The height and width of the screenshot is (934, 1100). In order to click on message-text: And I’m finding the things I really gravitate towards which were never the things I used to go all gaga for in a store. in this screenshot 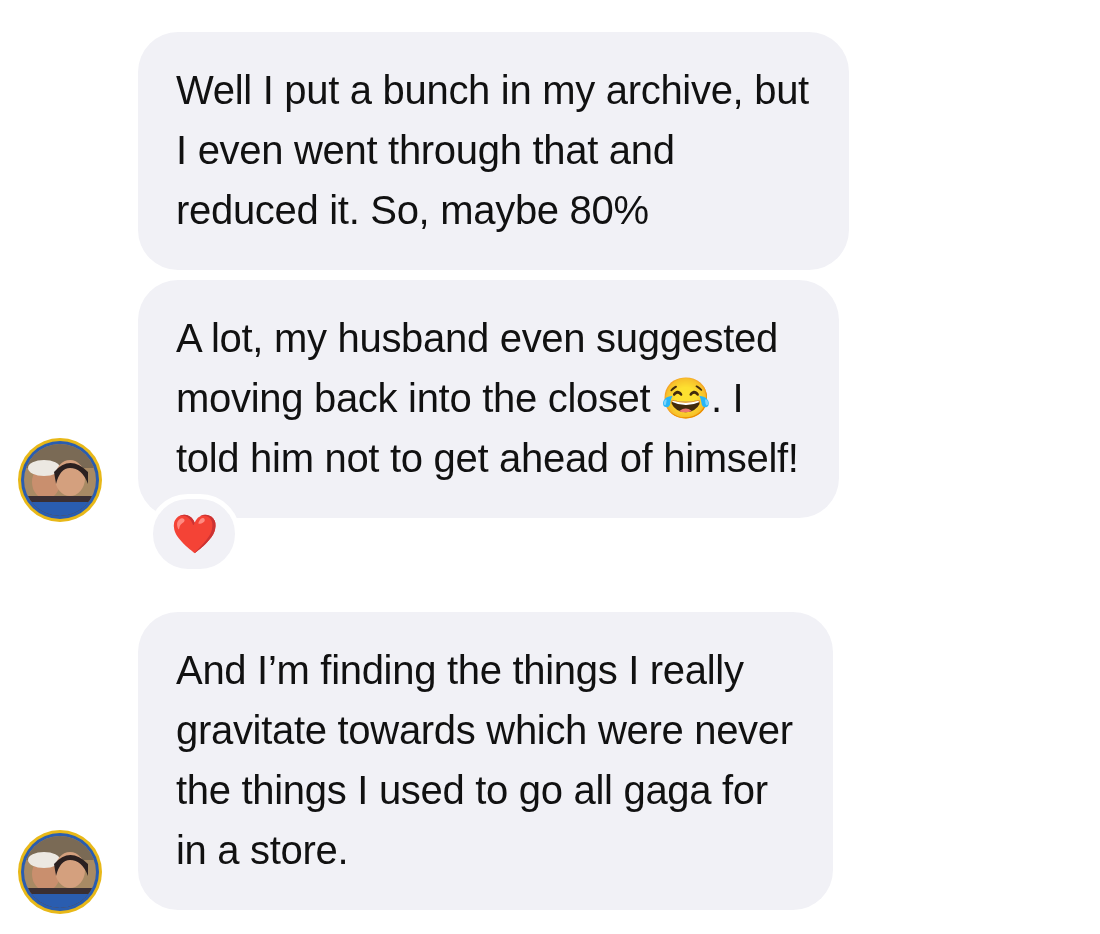, I will do `click(484, 760)`.